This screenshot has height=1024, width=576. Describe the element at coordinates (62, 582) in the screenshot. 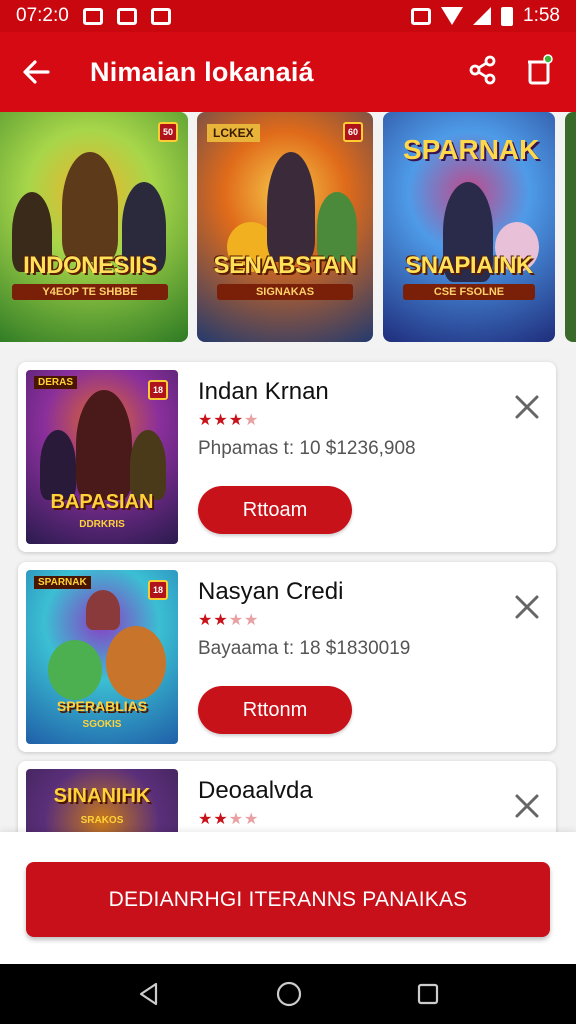

I see `thumbnail-top-label: SPARNAK` at that location.